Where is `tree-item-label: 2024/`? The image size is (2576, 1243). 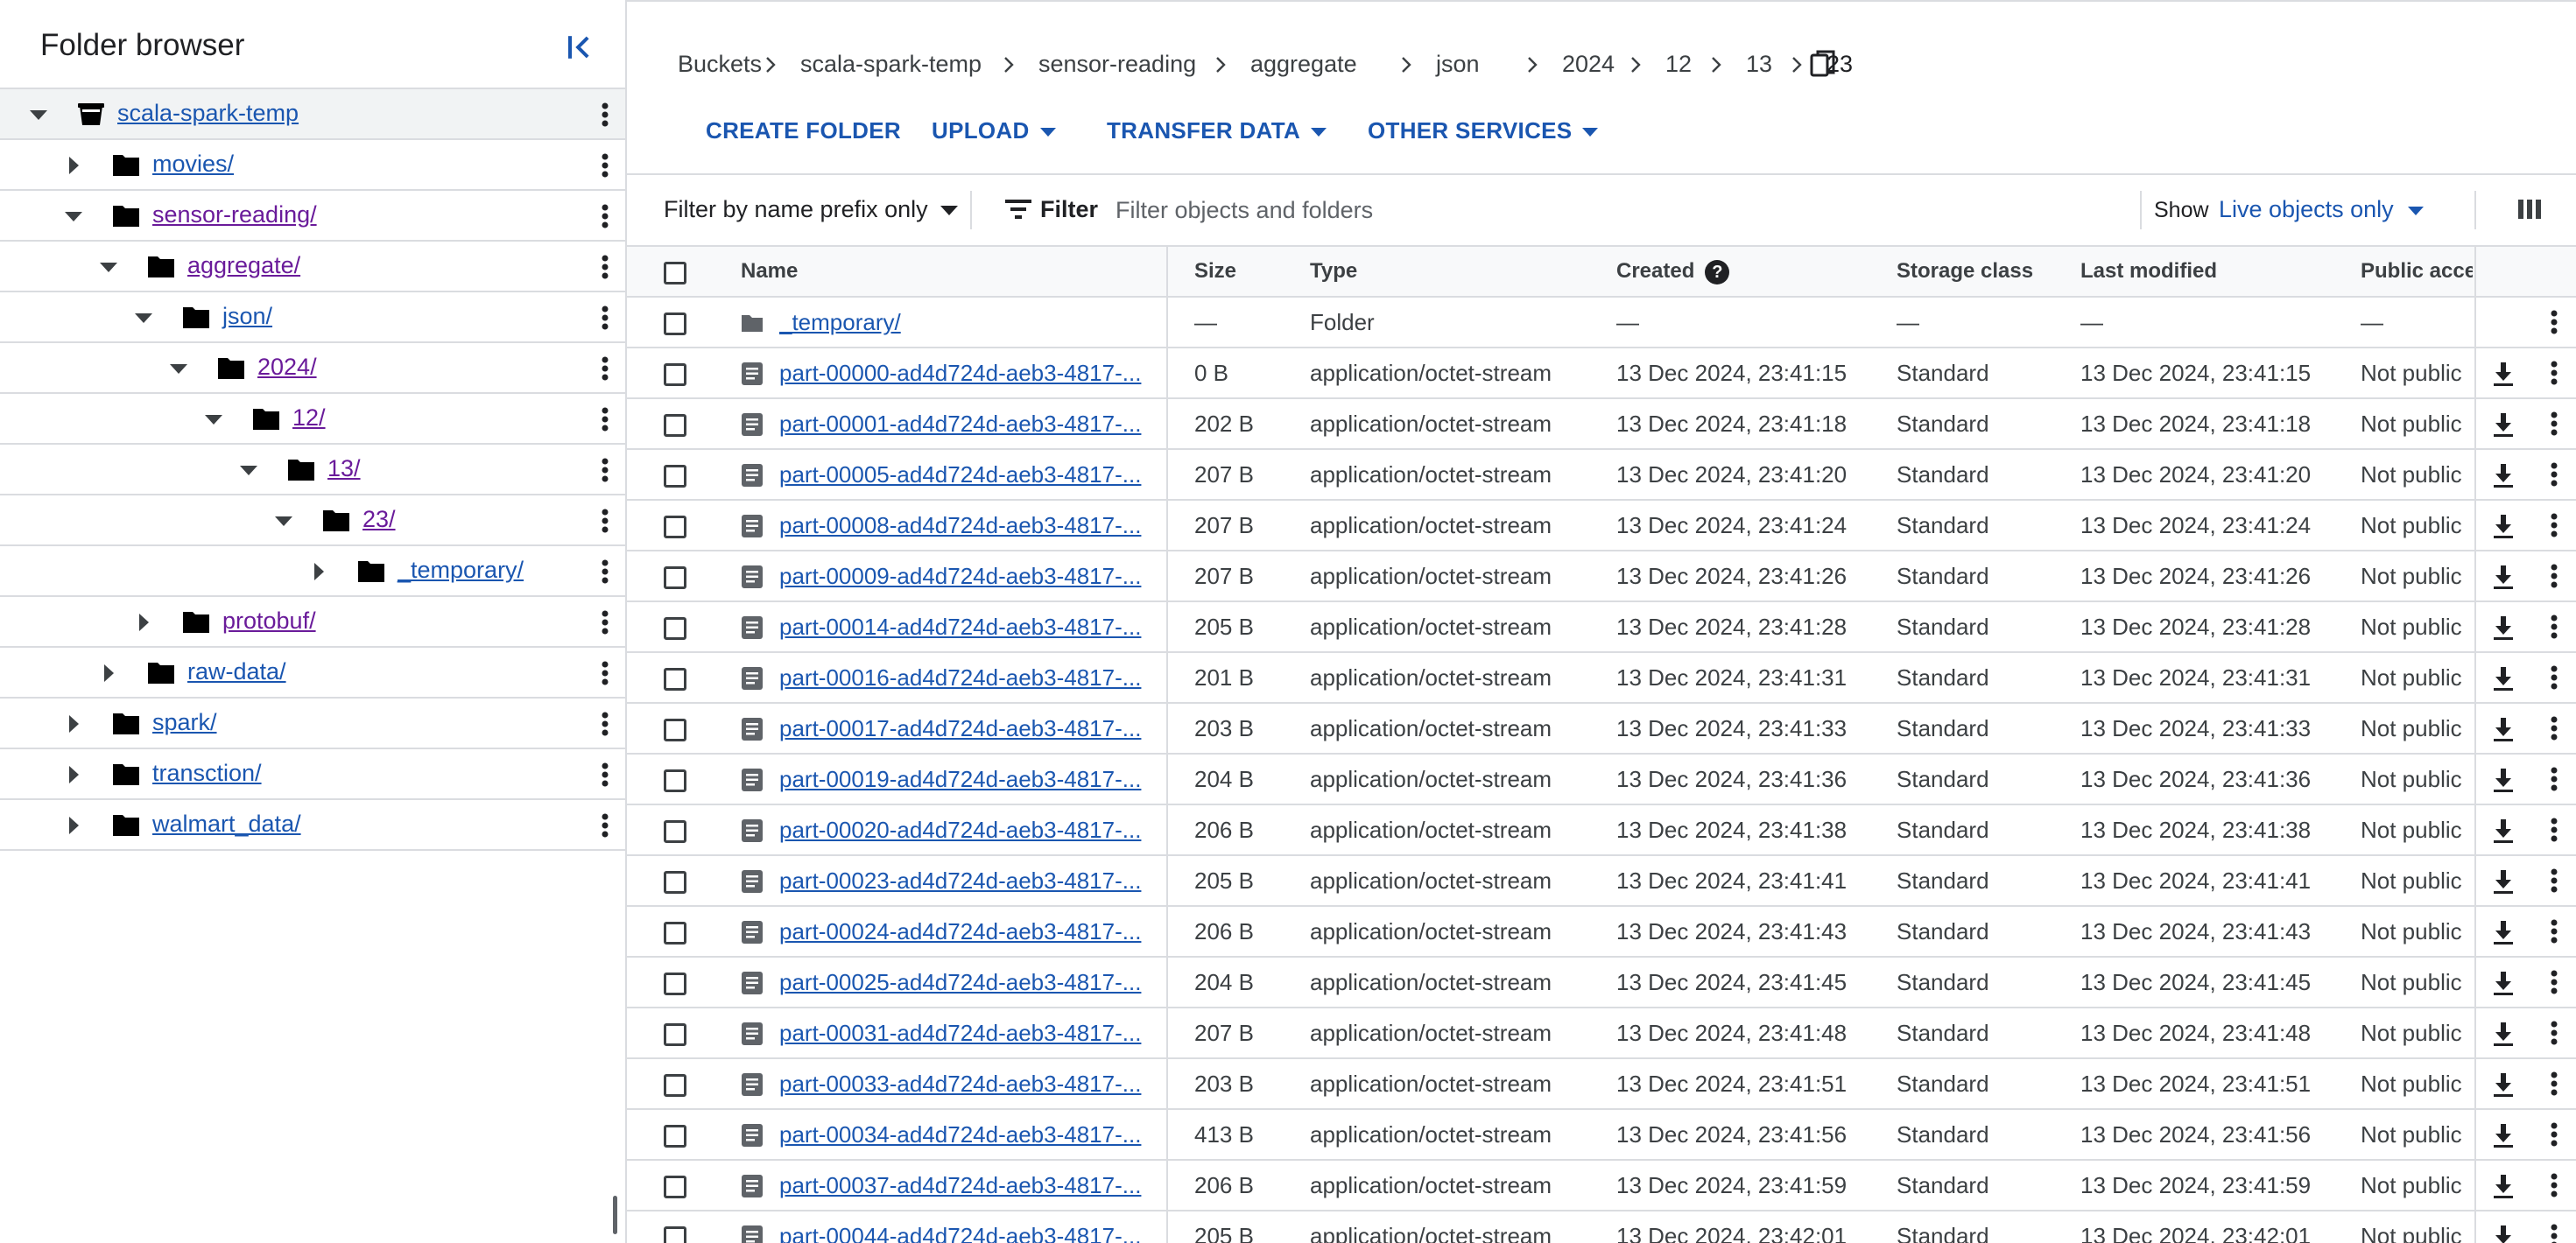 tree-item-label: 2024/ is located at coordinates (287, 367).